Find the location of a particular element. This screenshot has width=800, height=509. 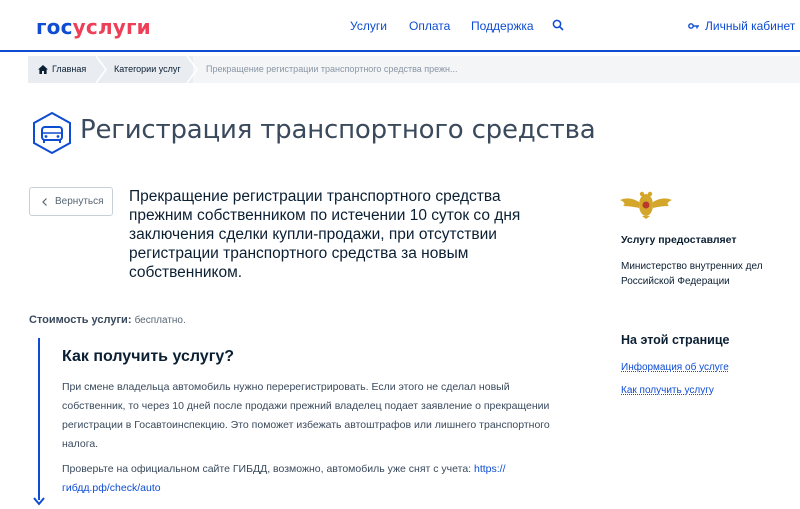

mvd-emblem-icon is located at coordinates (646, 205).